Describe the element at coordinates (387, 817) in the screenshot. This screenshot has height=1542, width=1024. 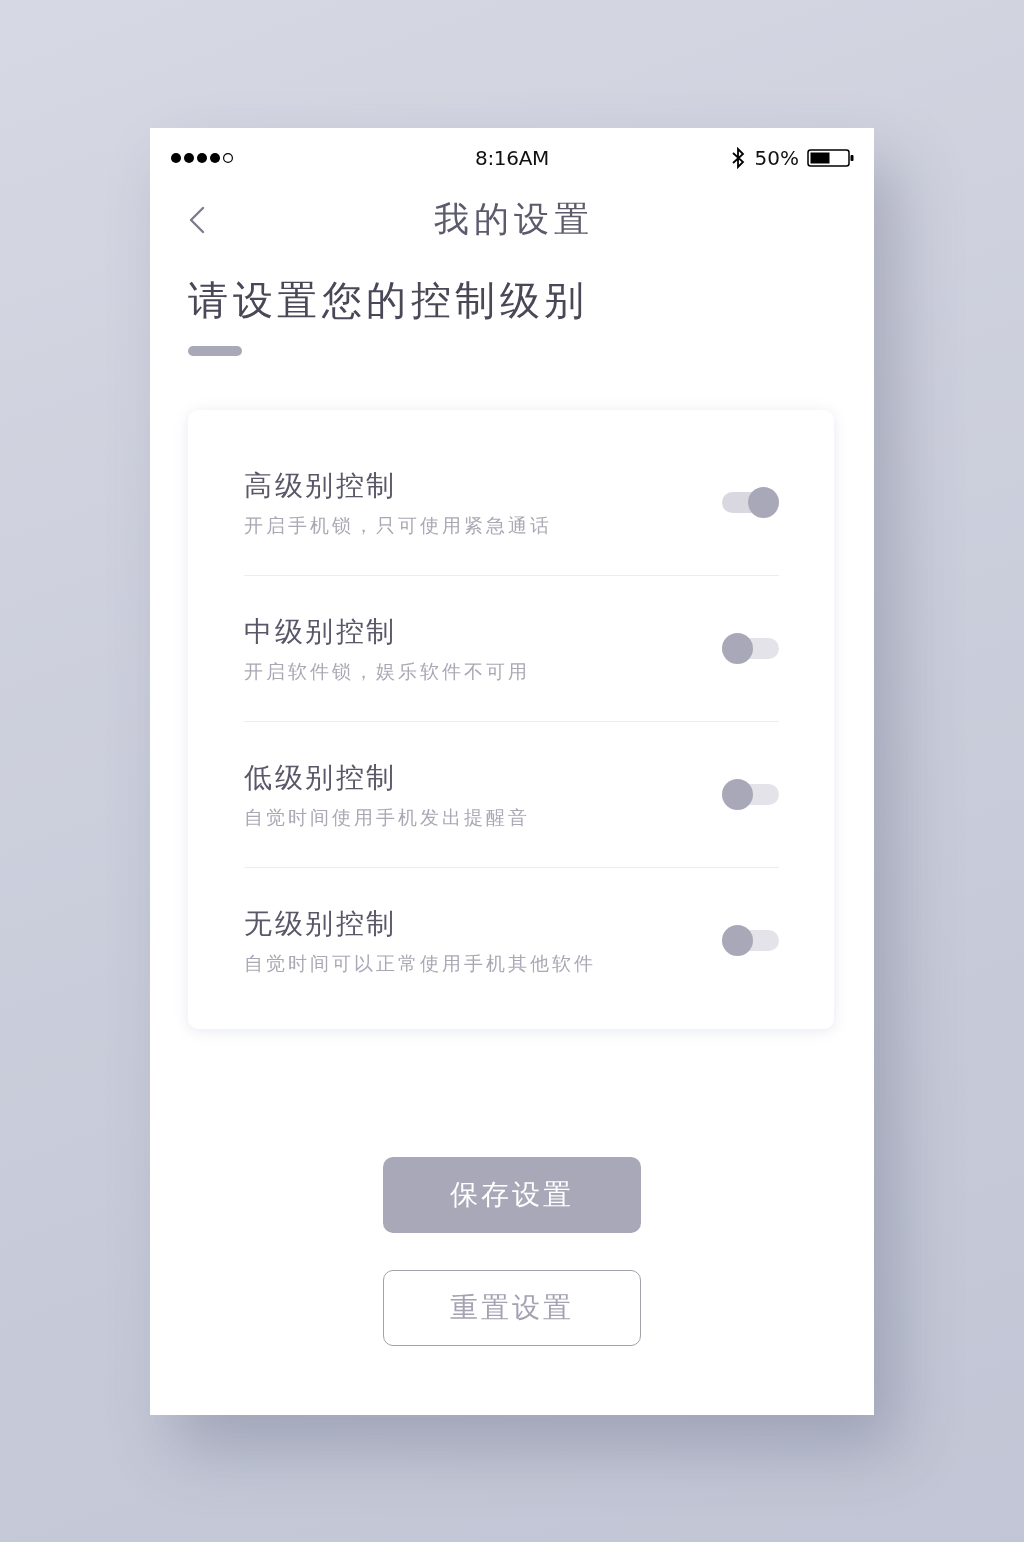
I see `option-description: 自觉时间使用手机发出提醒音` at that location.